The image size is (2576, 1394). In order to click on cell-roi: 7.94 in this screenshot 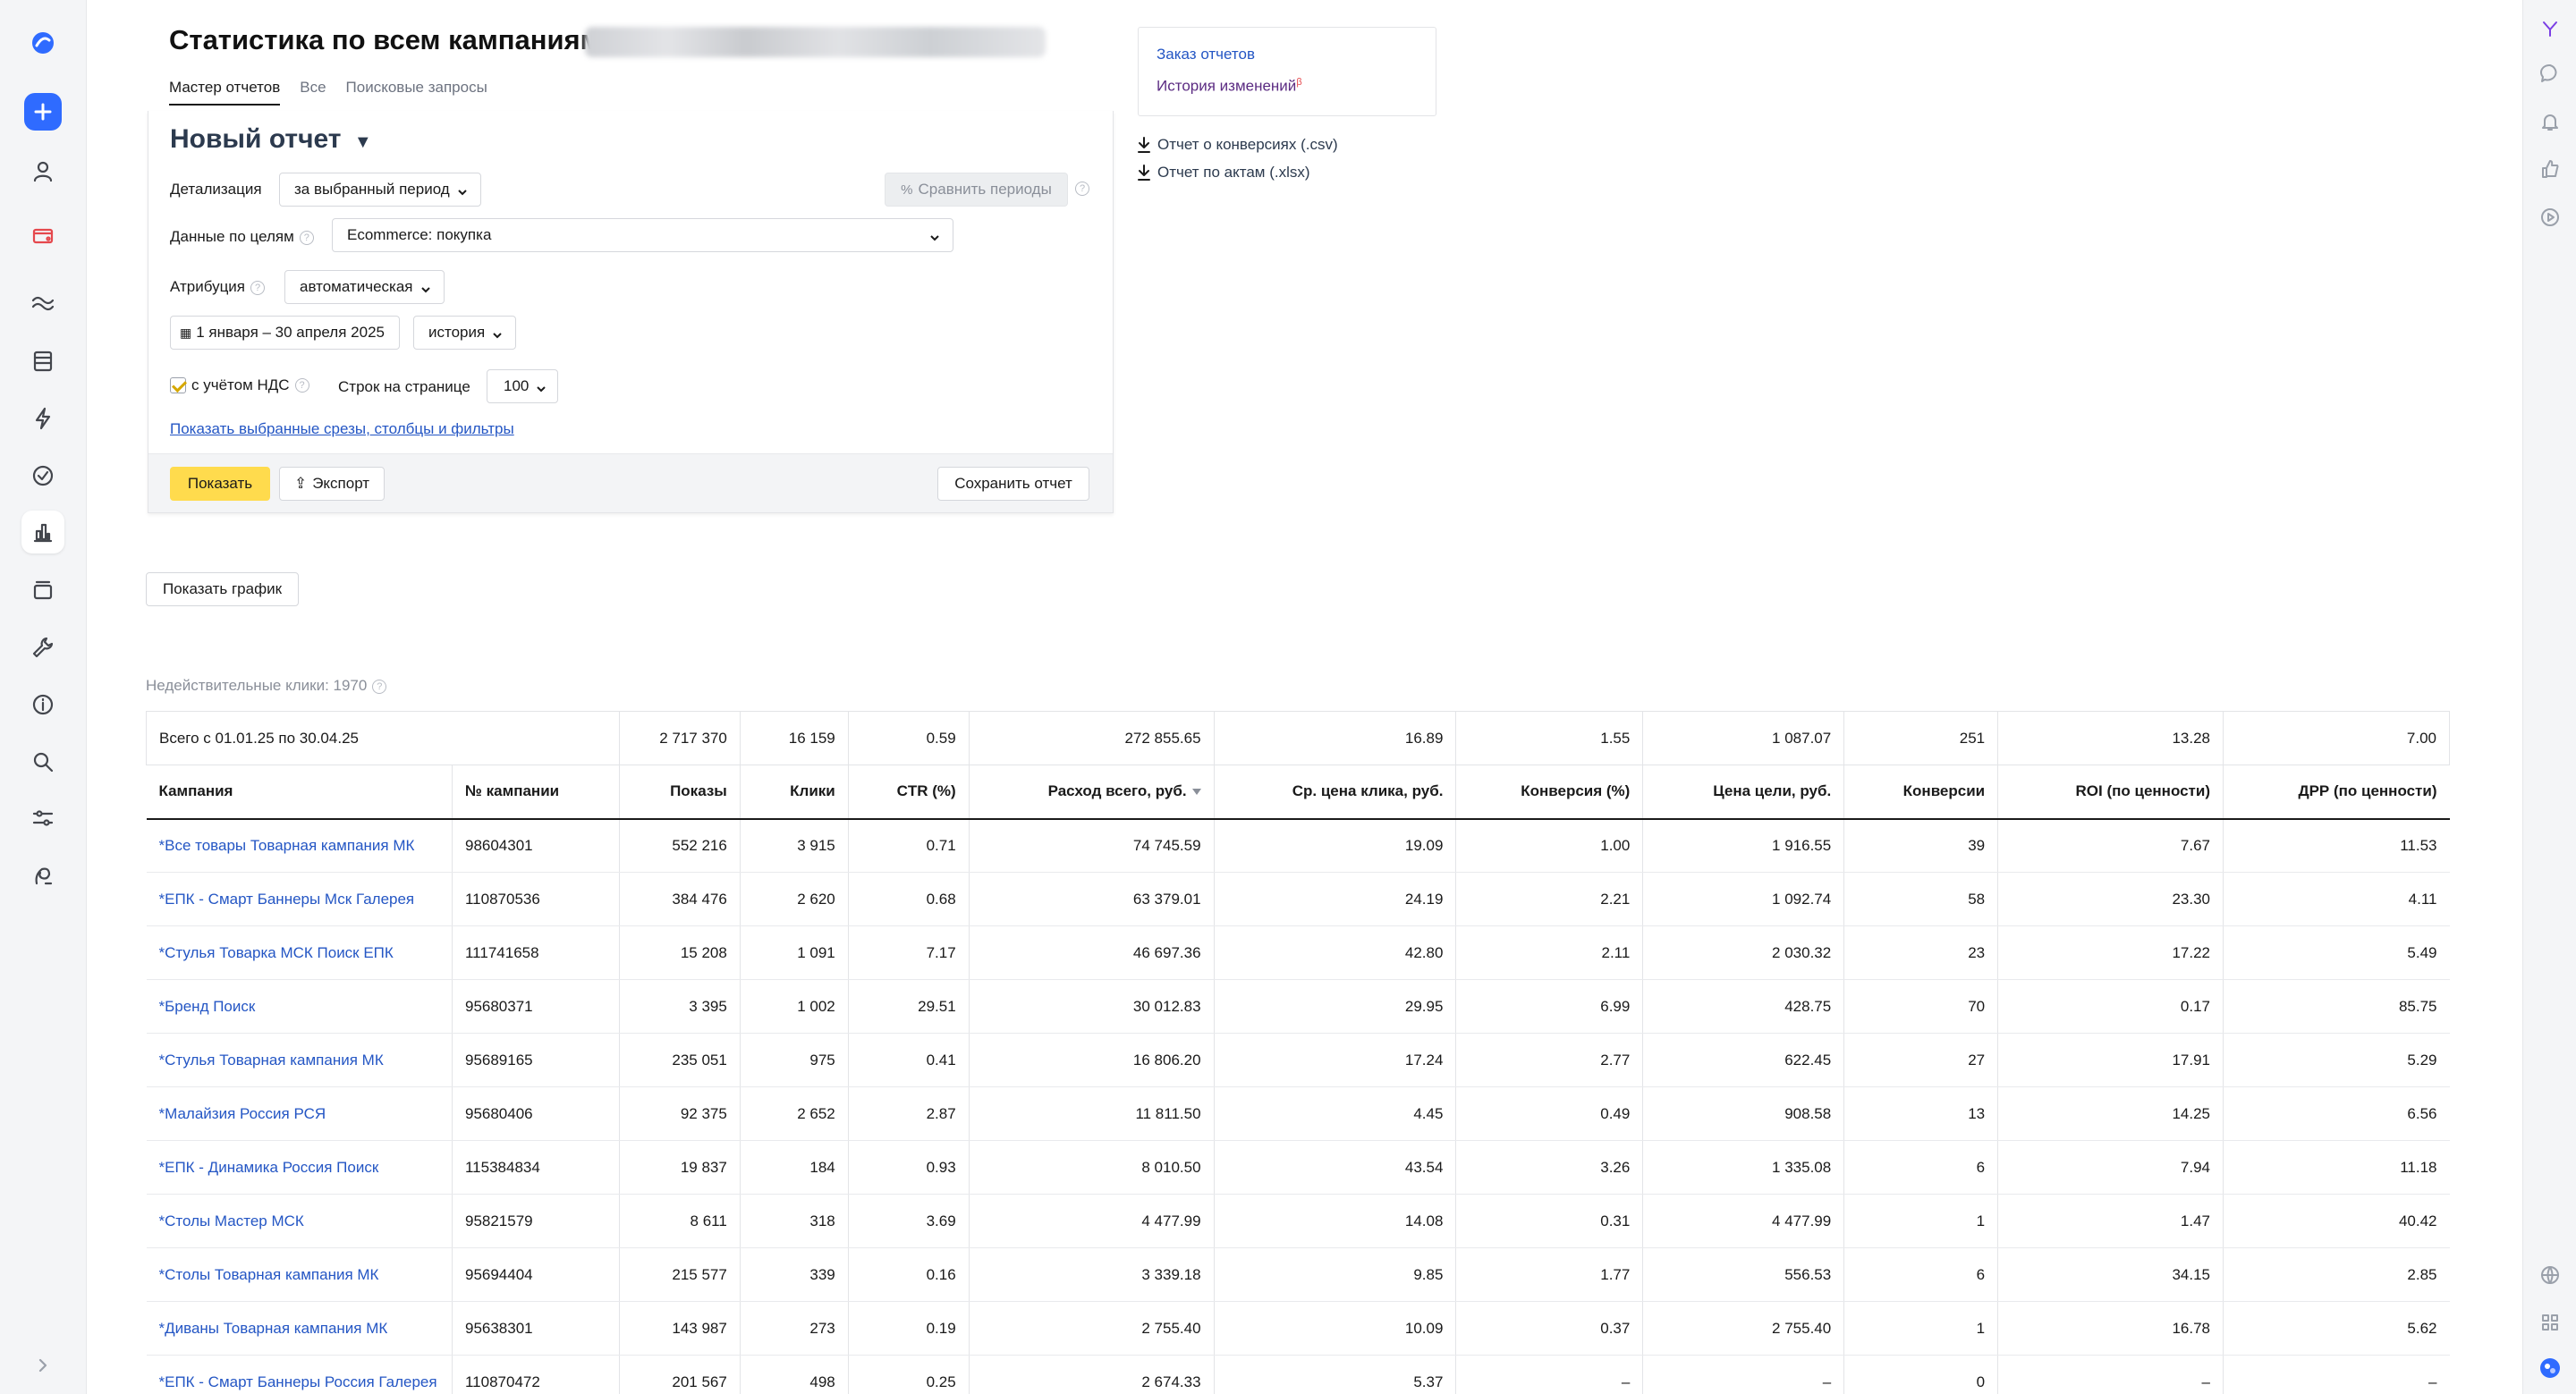, I will do `click(2110, 1167)`.